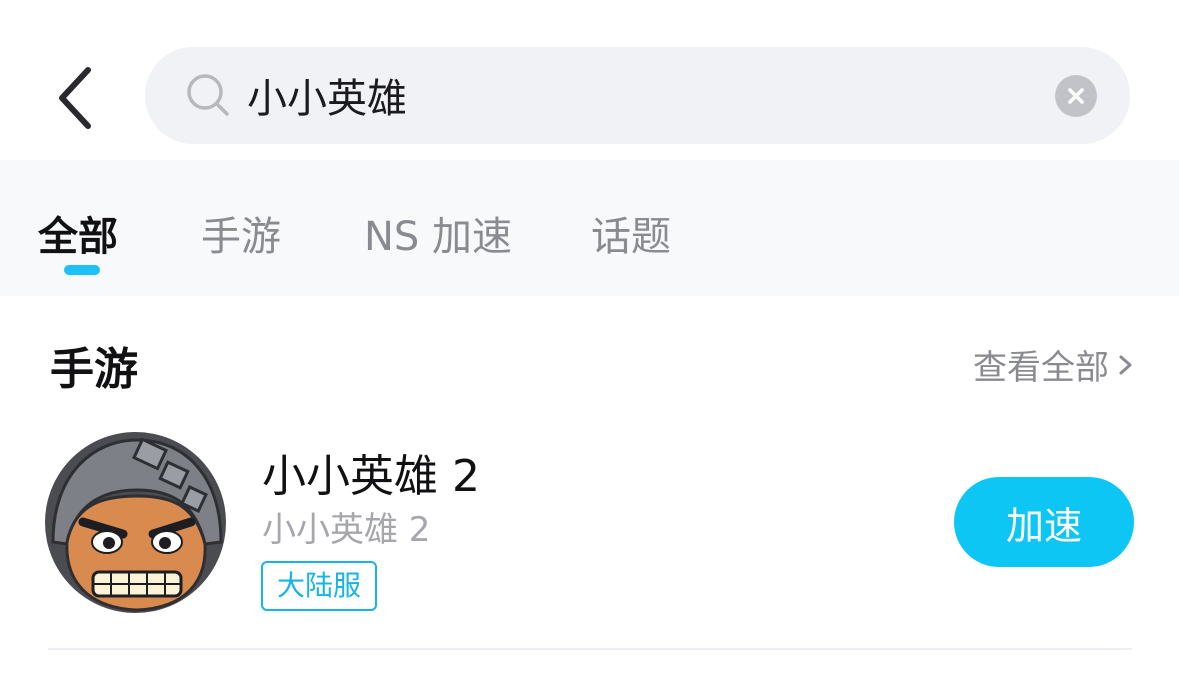 This screenshot has height=674, width=1179. I want to click on accelerate-button: 加速, so click(1044, 522).